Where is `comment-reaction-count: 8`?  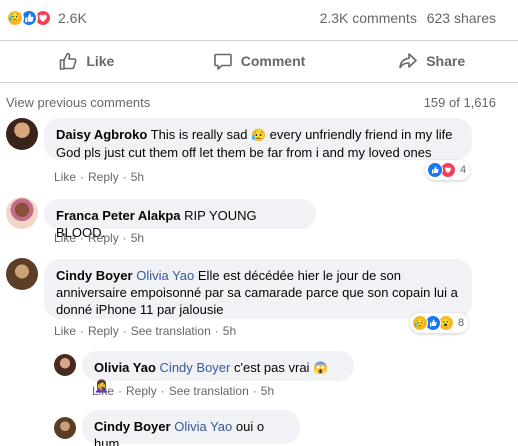
comment-reaction-count: 8 is located at coordinates (461, 323).